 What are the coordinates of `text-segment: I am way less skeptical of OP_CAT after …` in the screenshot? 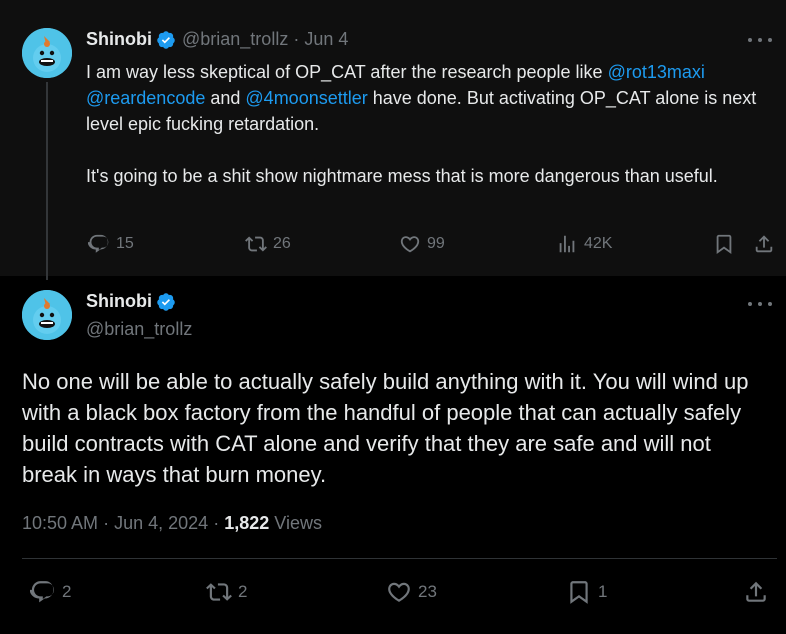 It's located at (347, 72).